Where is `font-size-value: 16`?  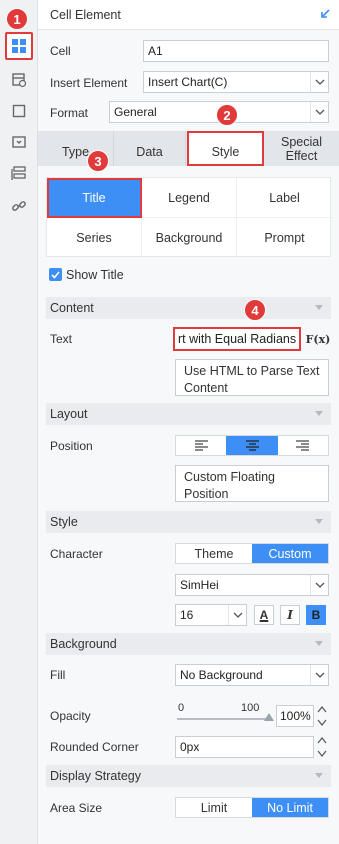 font-size-value: 16 is located at coordinates (187, 615).